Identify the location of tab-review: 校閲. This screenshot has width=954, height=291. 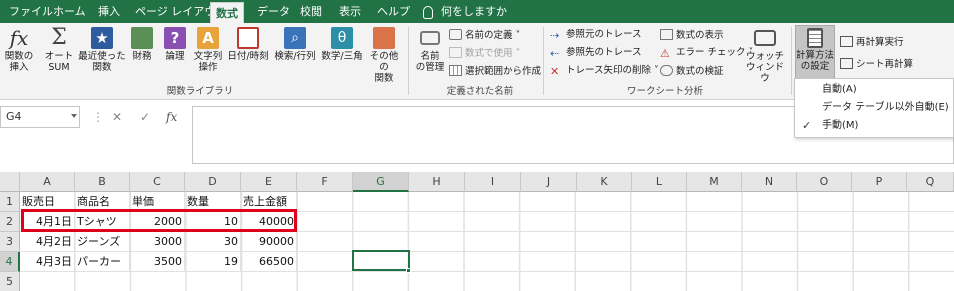
(311, 11).